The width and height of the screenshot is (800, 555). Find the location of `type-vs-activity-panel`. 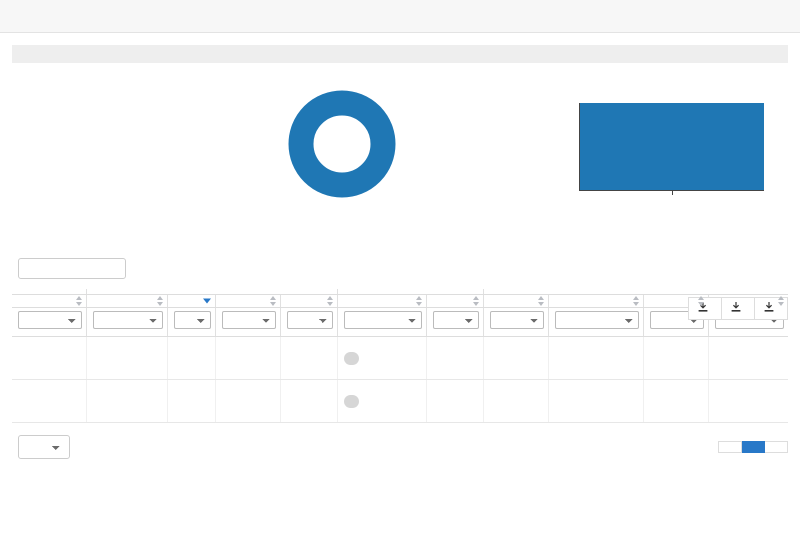

type-vs-activity-panel is located at coordinates (661, 158).